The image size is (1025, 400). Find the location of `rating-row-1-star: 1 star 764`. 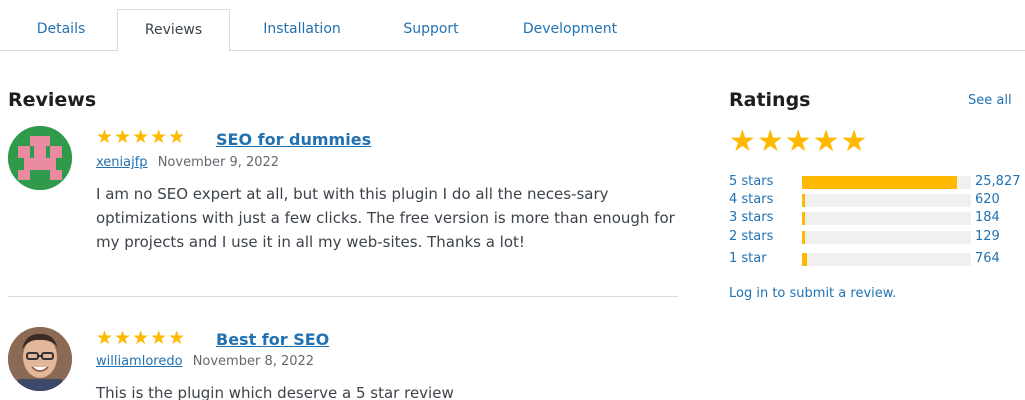

rating-row-1-star: 1 star 764 is located at coordinates (877, 258).